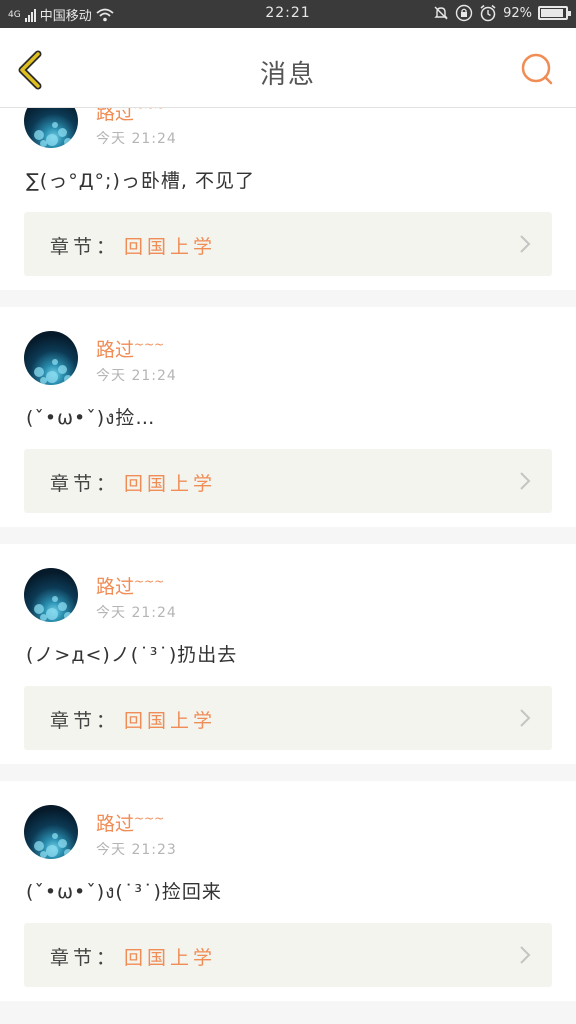  What do you see at coordinates (140, 181) in the screenshot?
I see `message-content: ∑(っ°Д°;)っ卧槽, 不见了` at bounding box center [140, 181].